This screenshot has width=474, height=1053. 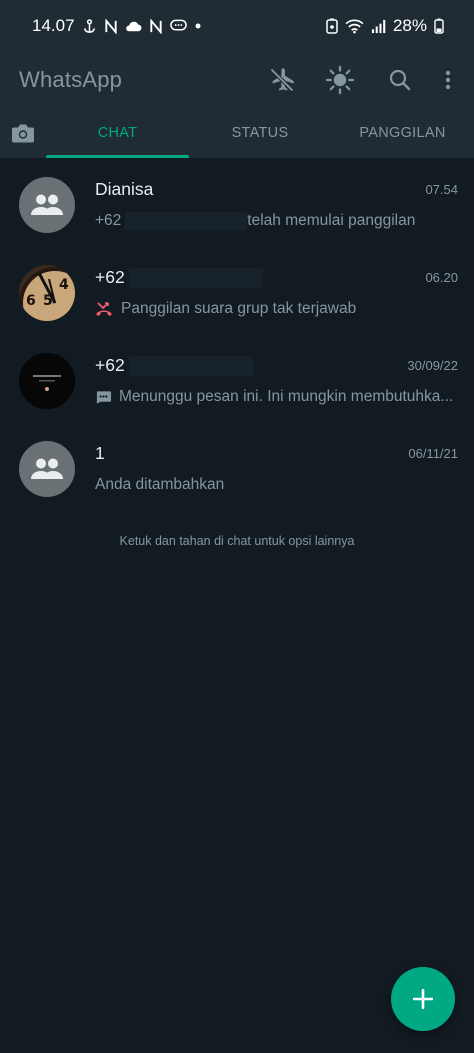 What do you see at coordinates (104, 309) in the screenshot?
I see `missed-call-icon` at bounding box center [104, 309].